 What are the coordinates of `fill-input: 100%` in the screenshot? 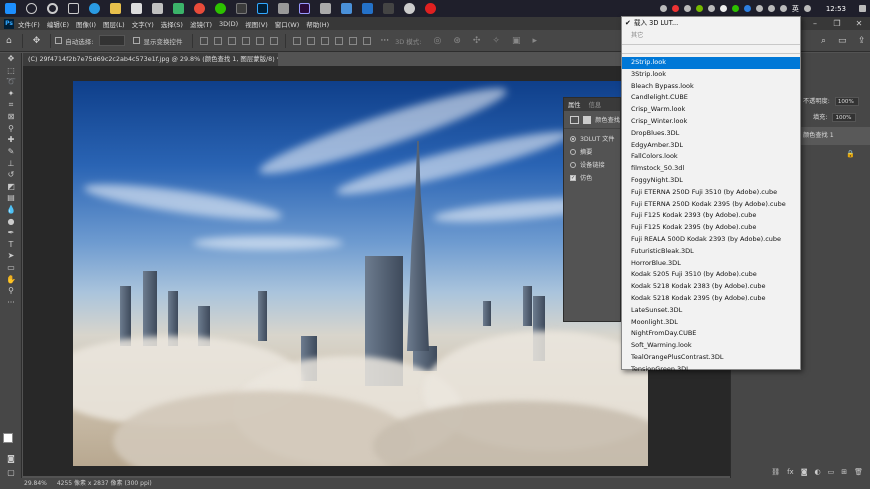 It's located at (844, 117).